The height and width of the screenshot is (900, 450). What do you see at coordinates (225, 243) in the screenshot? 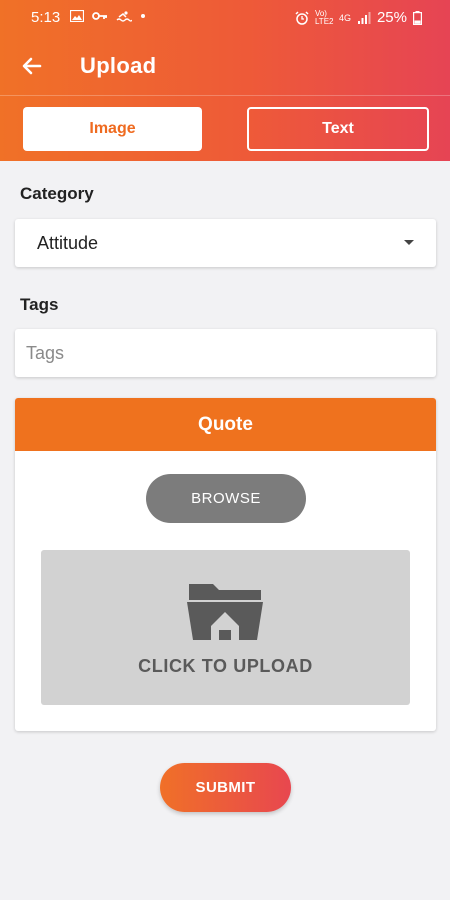
I see `category-select: Attitude` at bounding box center [225, 243].